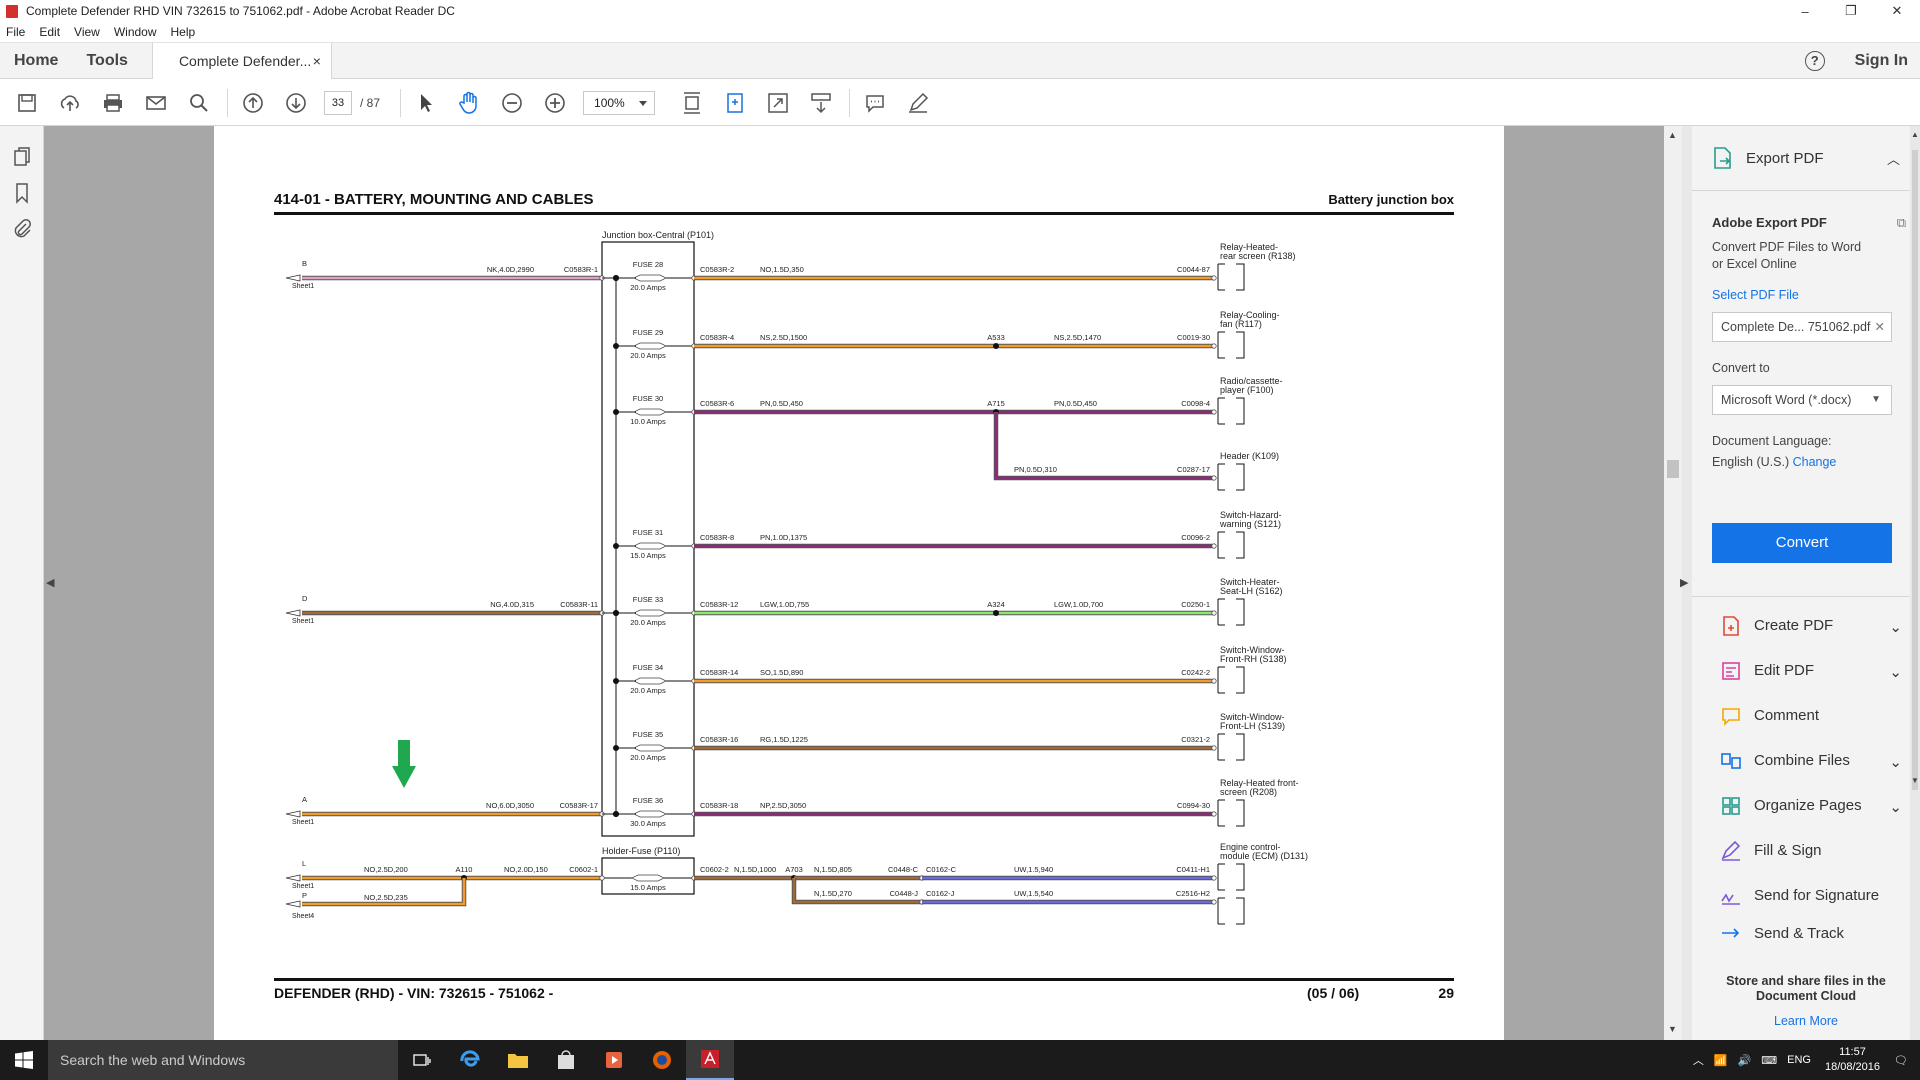 The image size is (1920, 1080). What do you see at coordinates (1915, 134) in the screenshot?
I see `pane-scroll-up-icon: ▲` at bounding box center [1915, 134].